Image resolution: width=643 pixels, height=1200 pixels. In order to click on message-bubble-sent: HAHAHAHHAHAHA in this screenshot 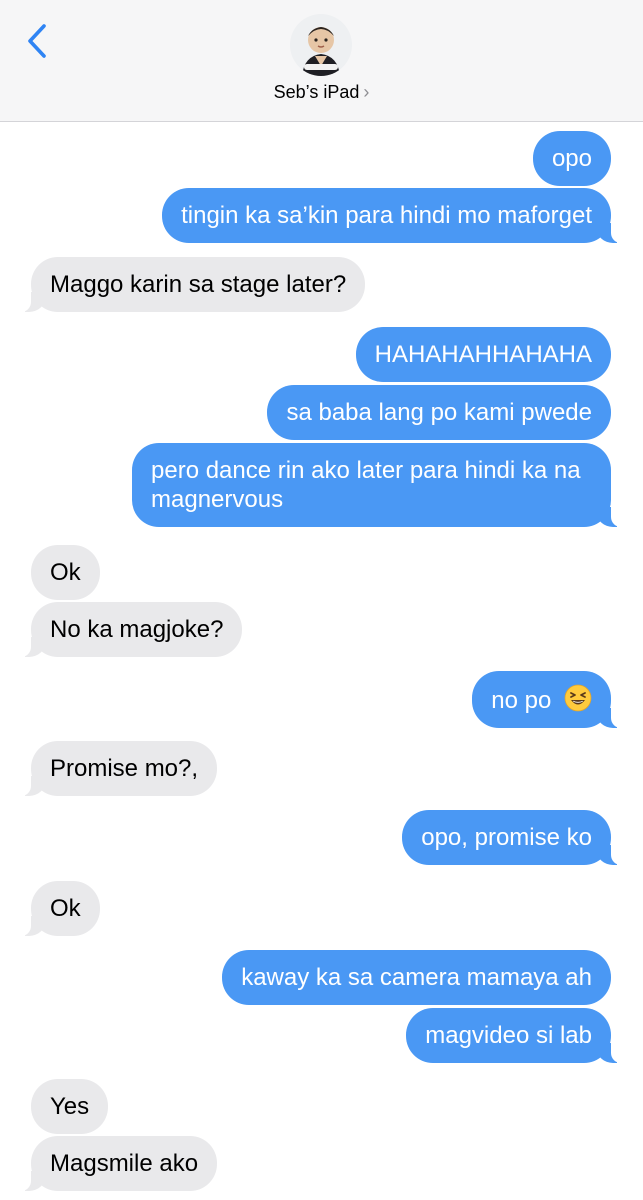, I will do `click(483, 354)`.